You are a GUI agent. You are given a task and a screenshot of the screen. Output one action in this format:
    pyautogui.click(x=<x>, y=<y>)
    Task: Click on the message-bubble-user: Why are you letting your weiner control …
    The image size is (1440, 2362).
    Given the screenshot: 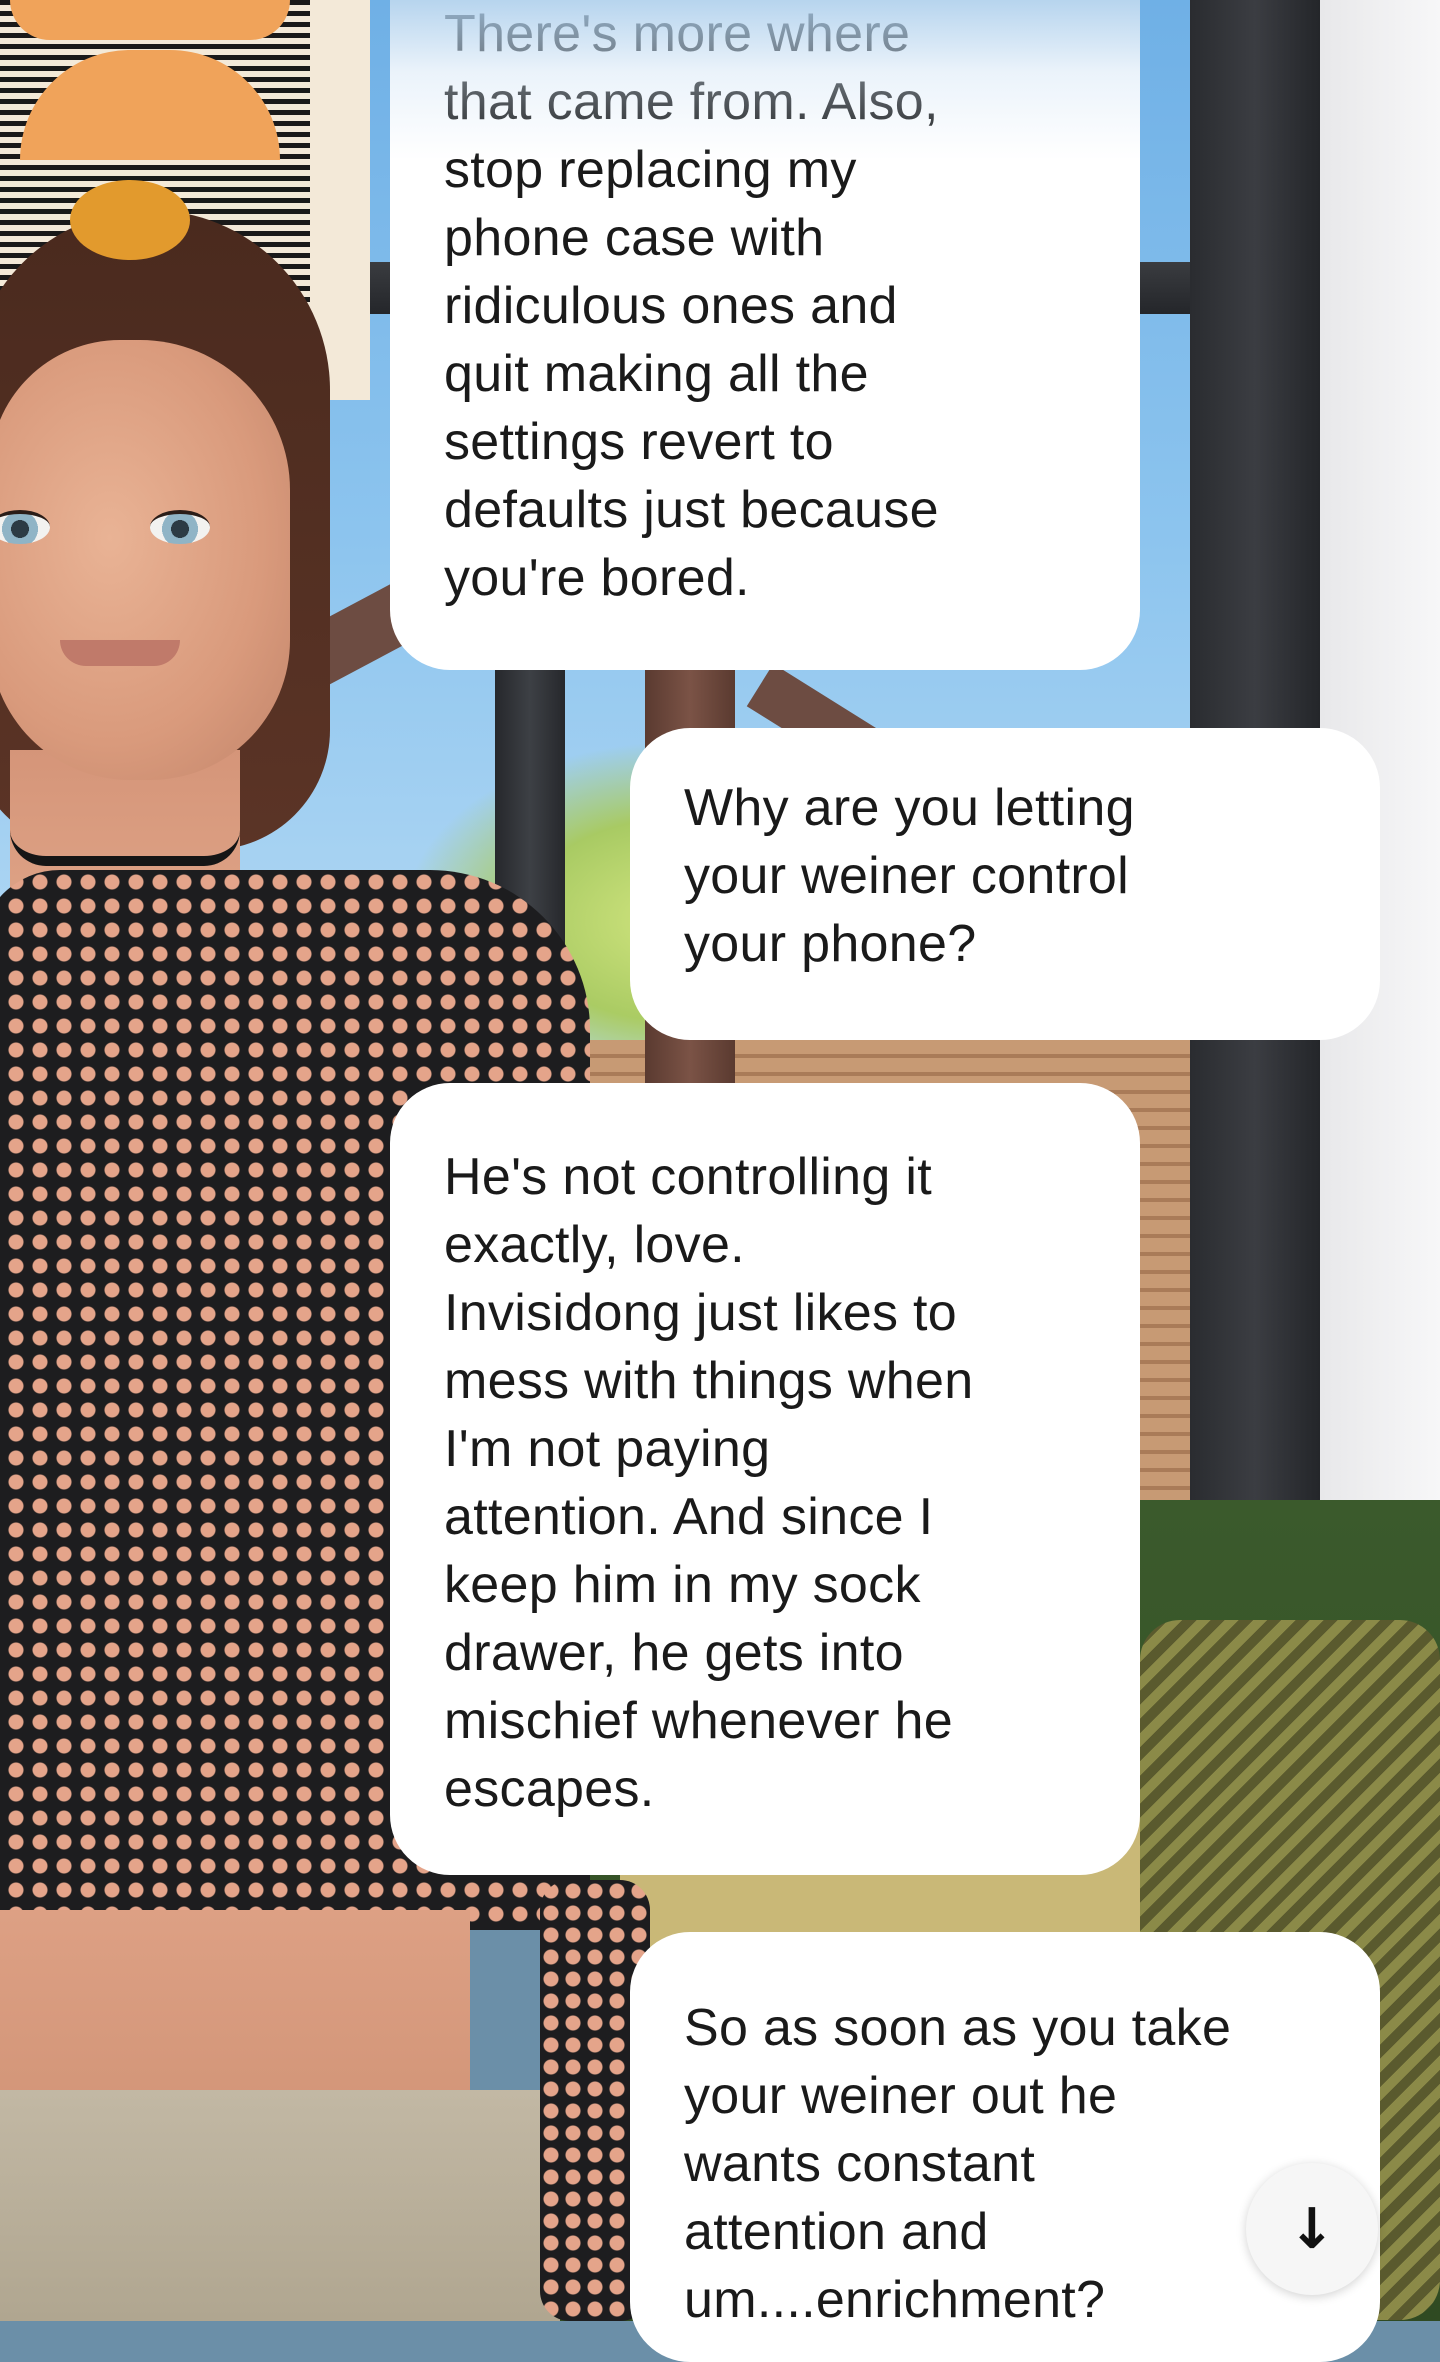 What is the action you would take?
    pyautogui.click(x=1005, y=884)
    